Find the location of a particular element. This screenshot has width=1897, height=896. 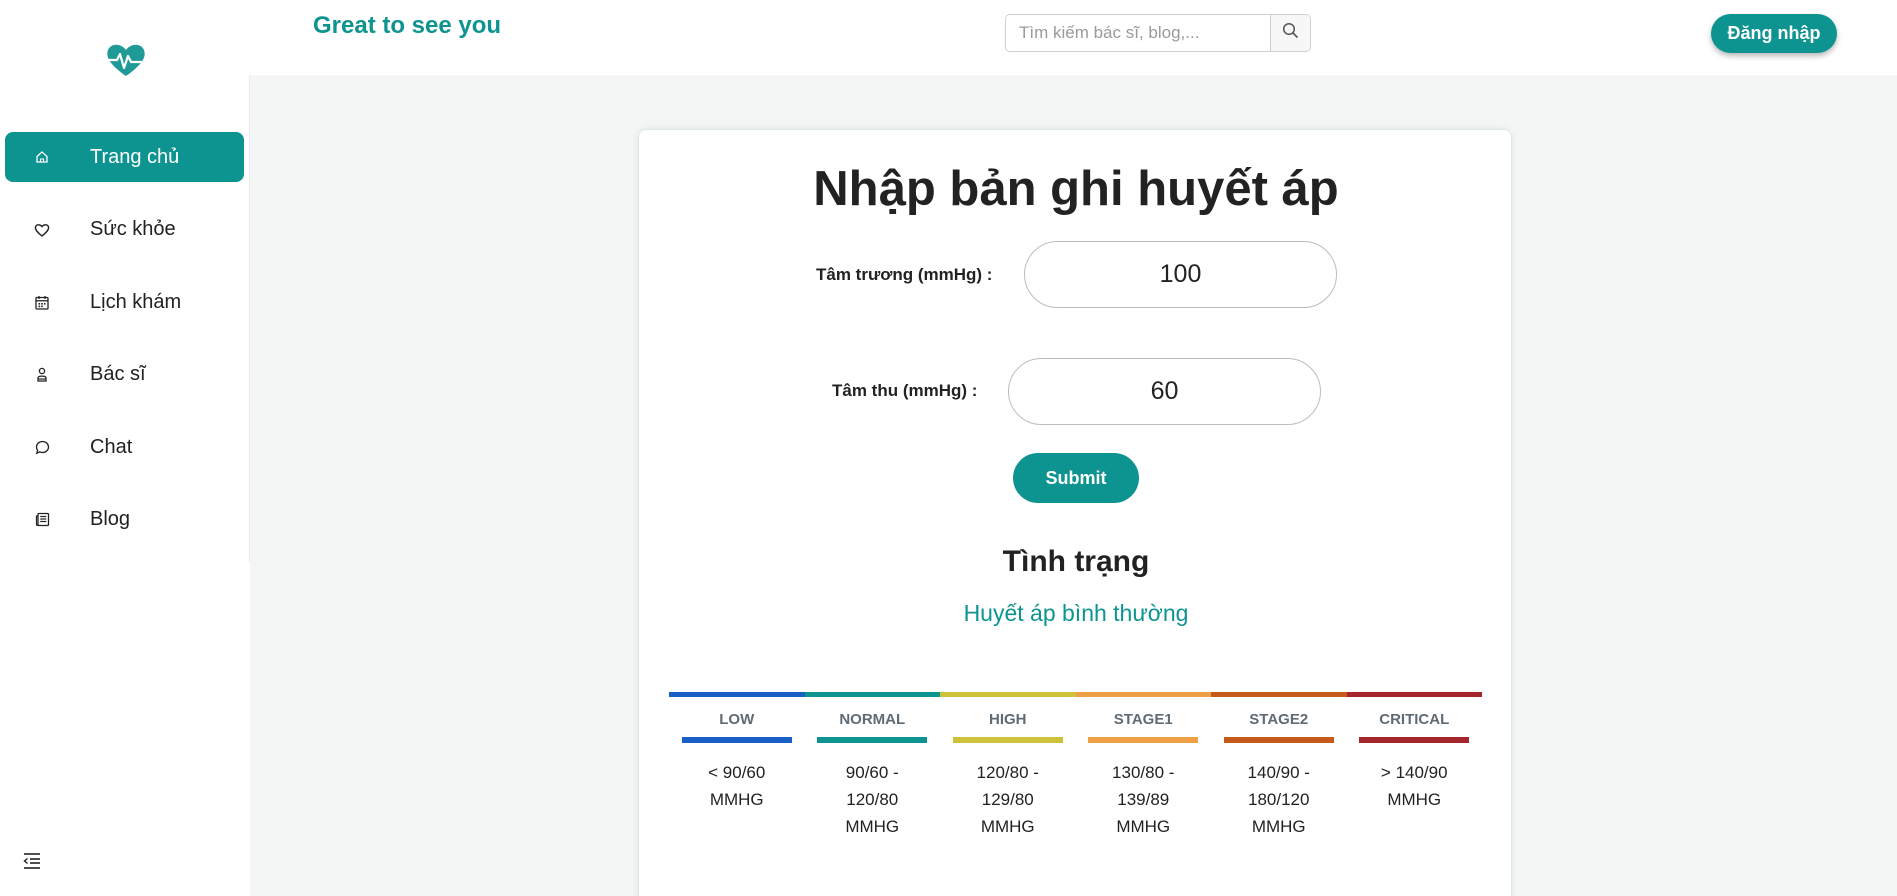

sidebar-item-appointments: Lịch khám is located at coordinates (124, 302).